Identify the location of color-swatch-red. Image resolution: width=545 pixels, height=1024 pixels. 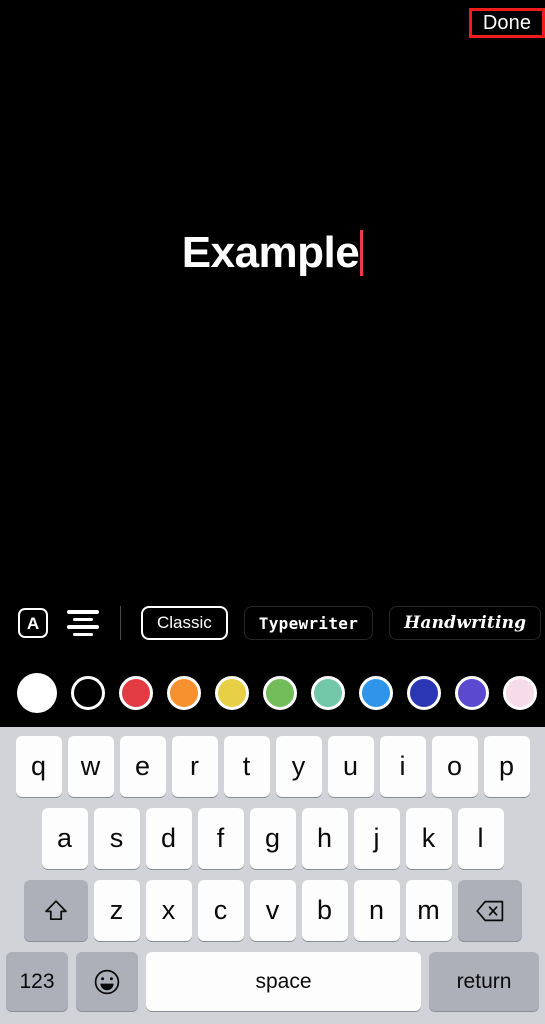
(136, 693).